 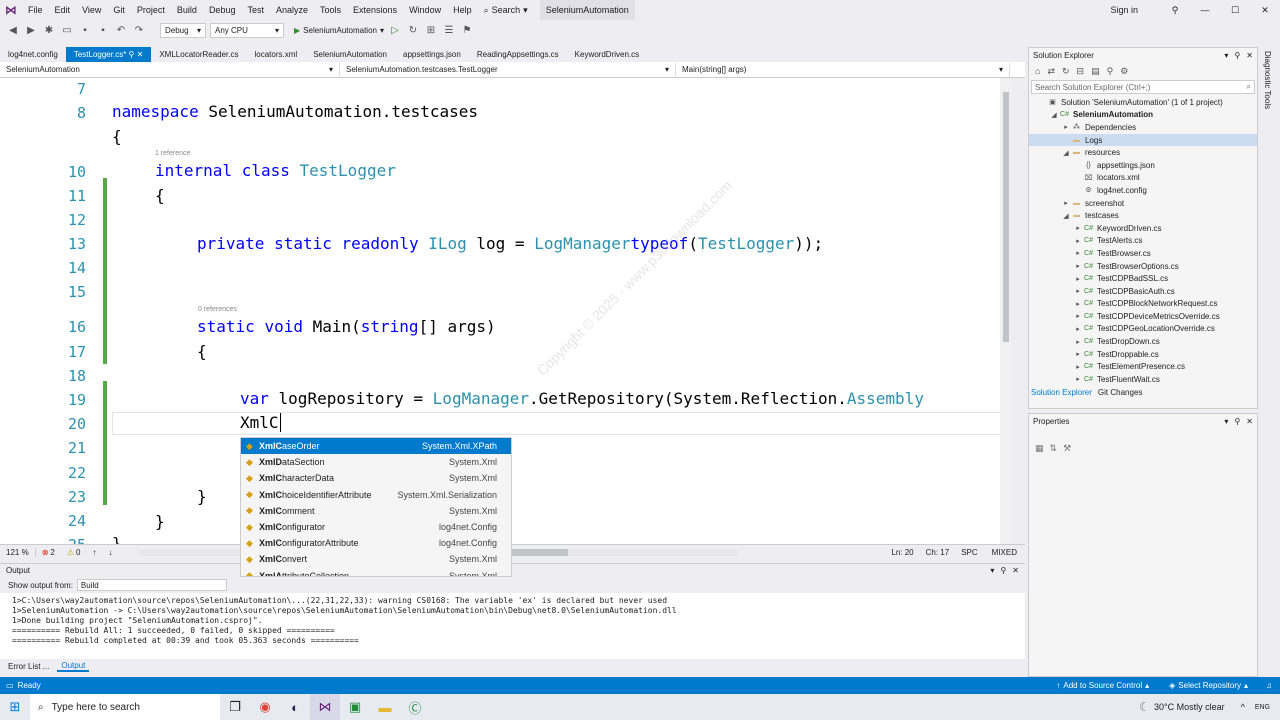 What do you see at coordinates (325, 707) in the screenshot?
I see `visual-studio-icon: ⋈` at bounding box center [325, 707].